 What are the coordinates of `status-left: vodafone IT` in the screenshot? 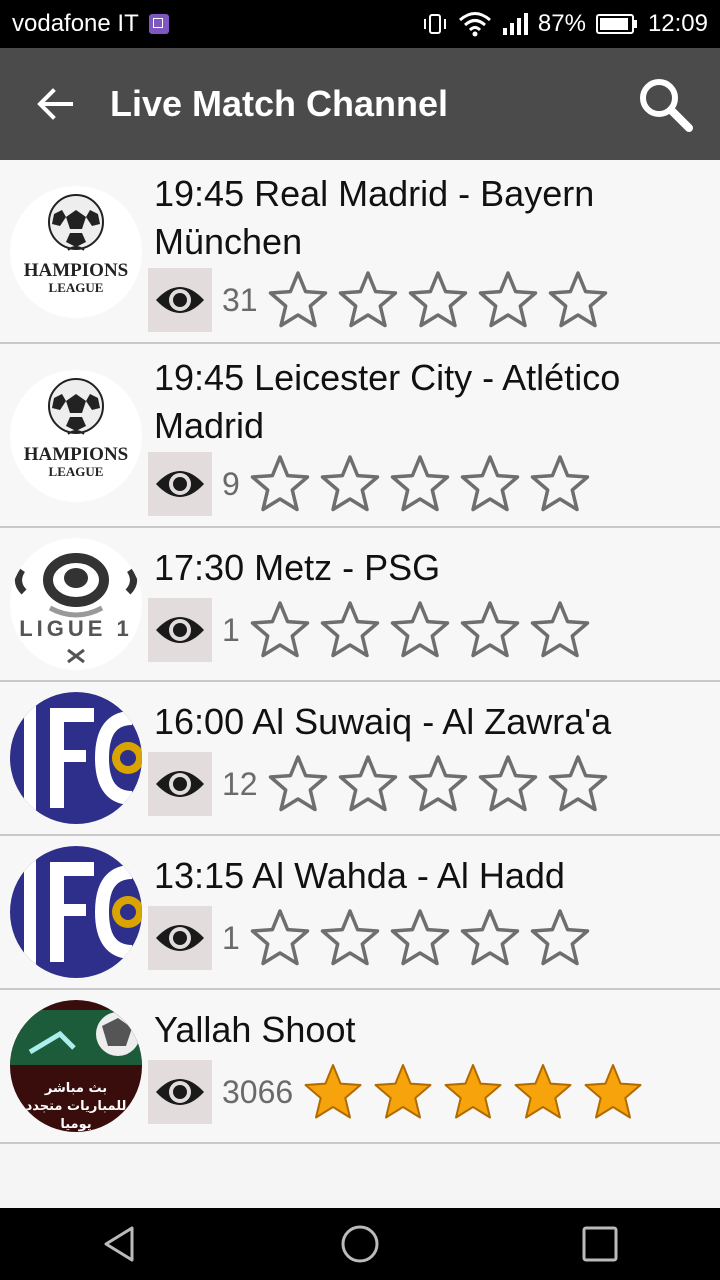 It's located at (90, 24).